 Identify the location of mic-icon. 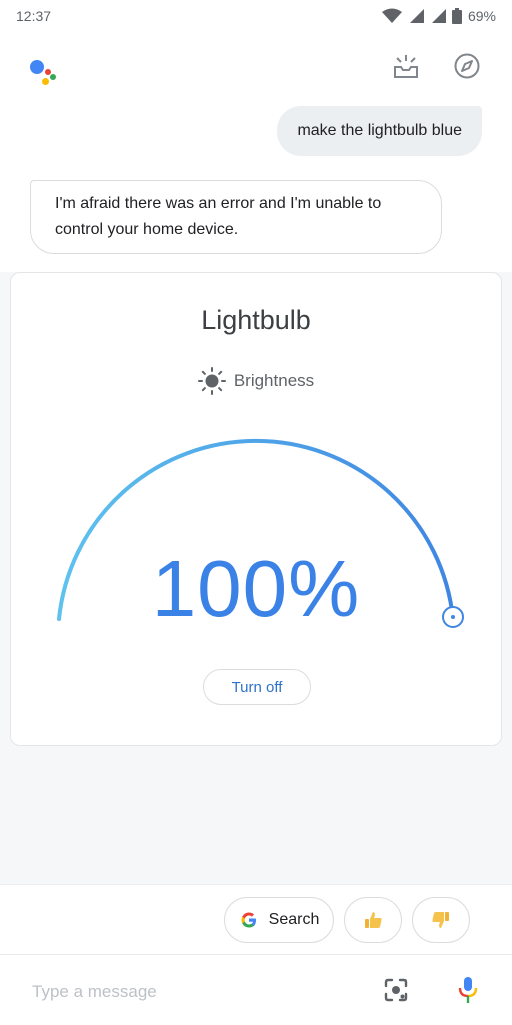
(468, 990).